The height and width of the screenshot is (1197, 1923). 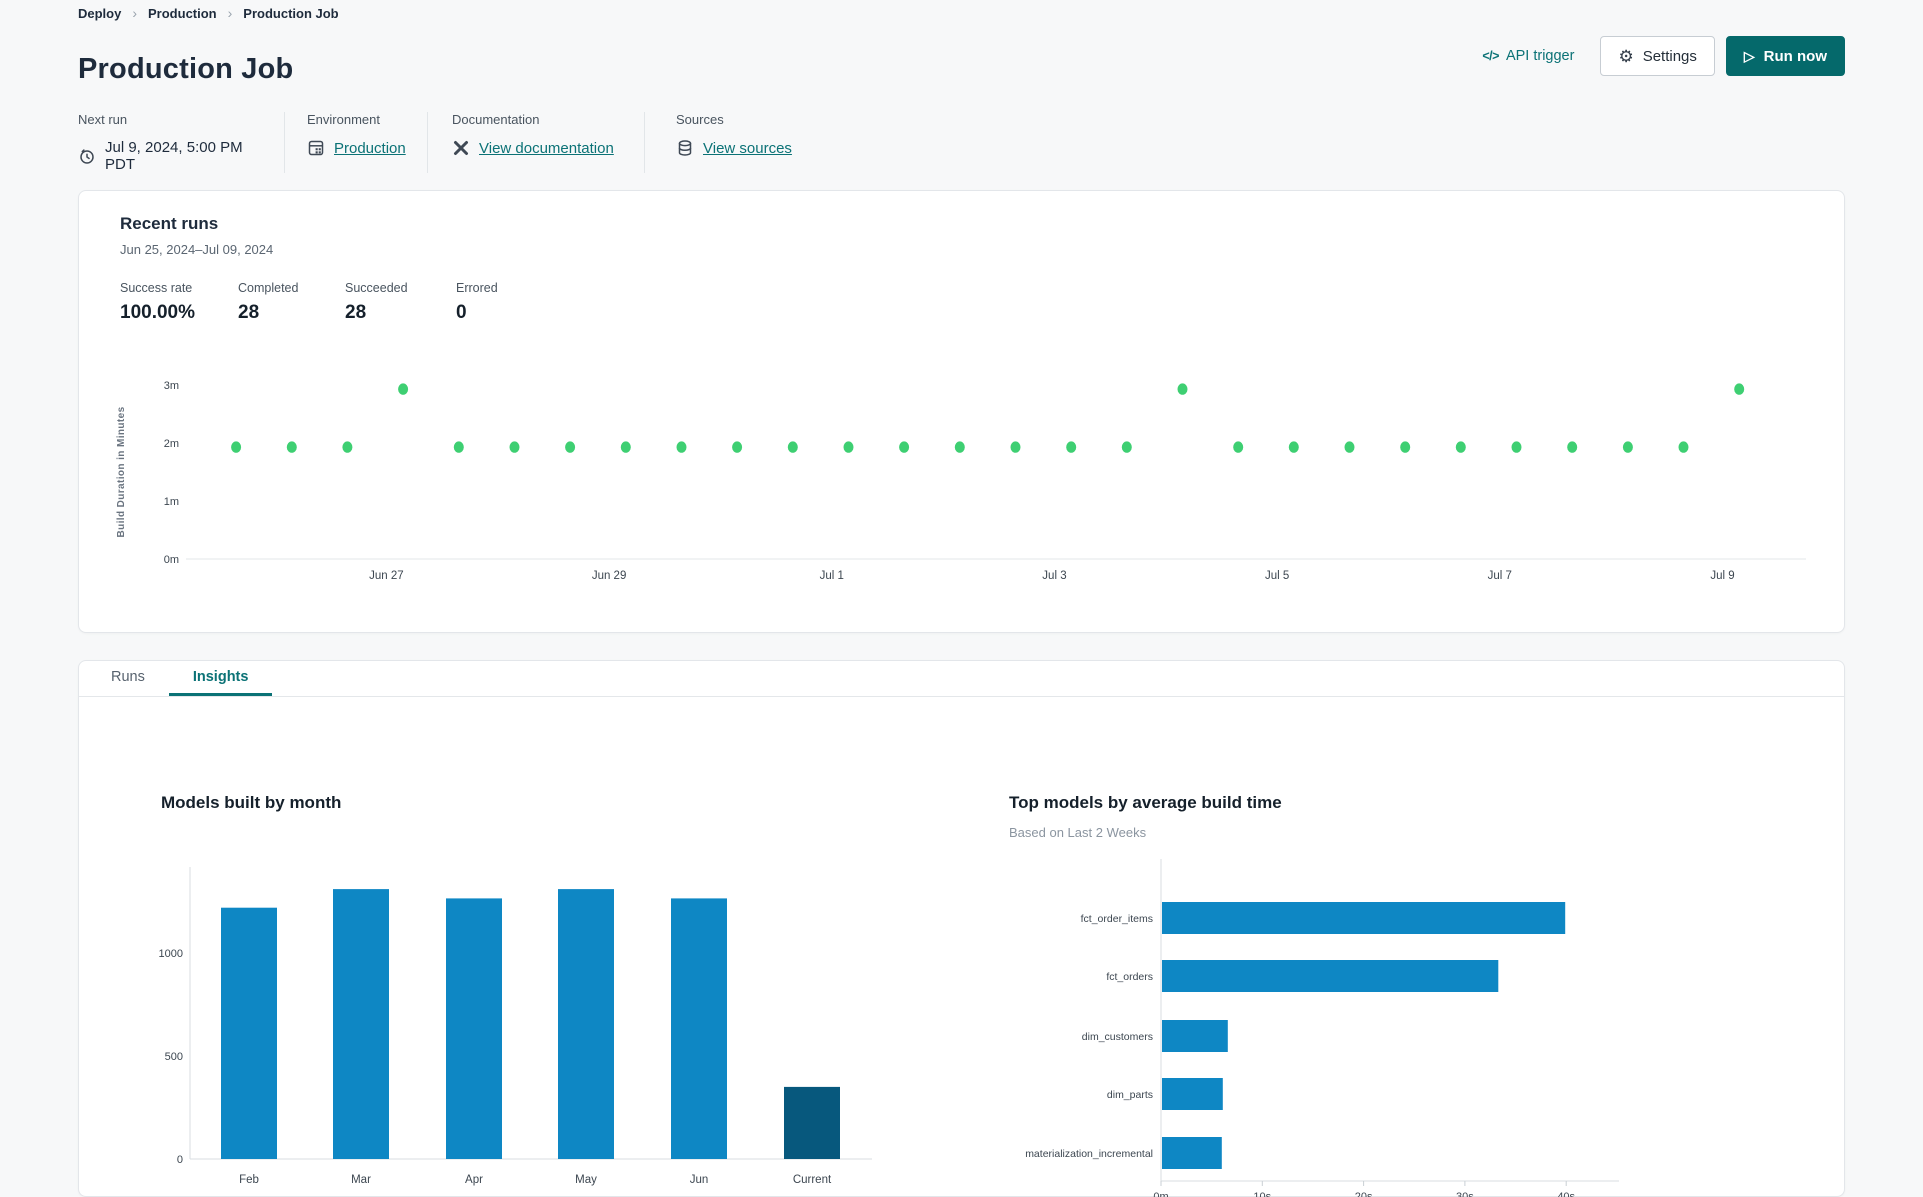 What do you see at coordinates (128, 678) in the screenshot?
I see `tab-runs: Runs` at bounding box center [128, 678].